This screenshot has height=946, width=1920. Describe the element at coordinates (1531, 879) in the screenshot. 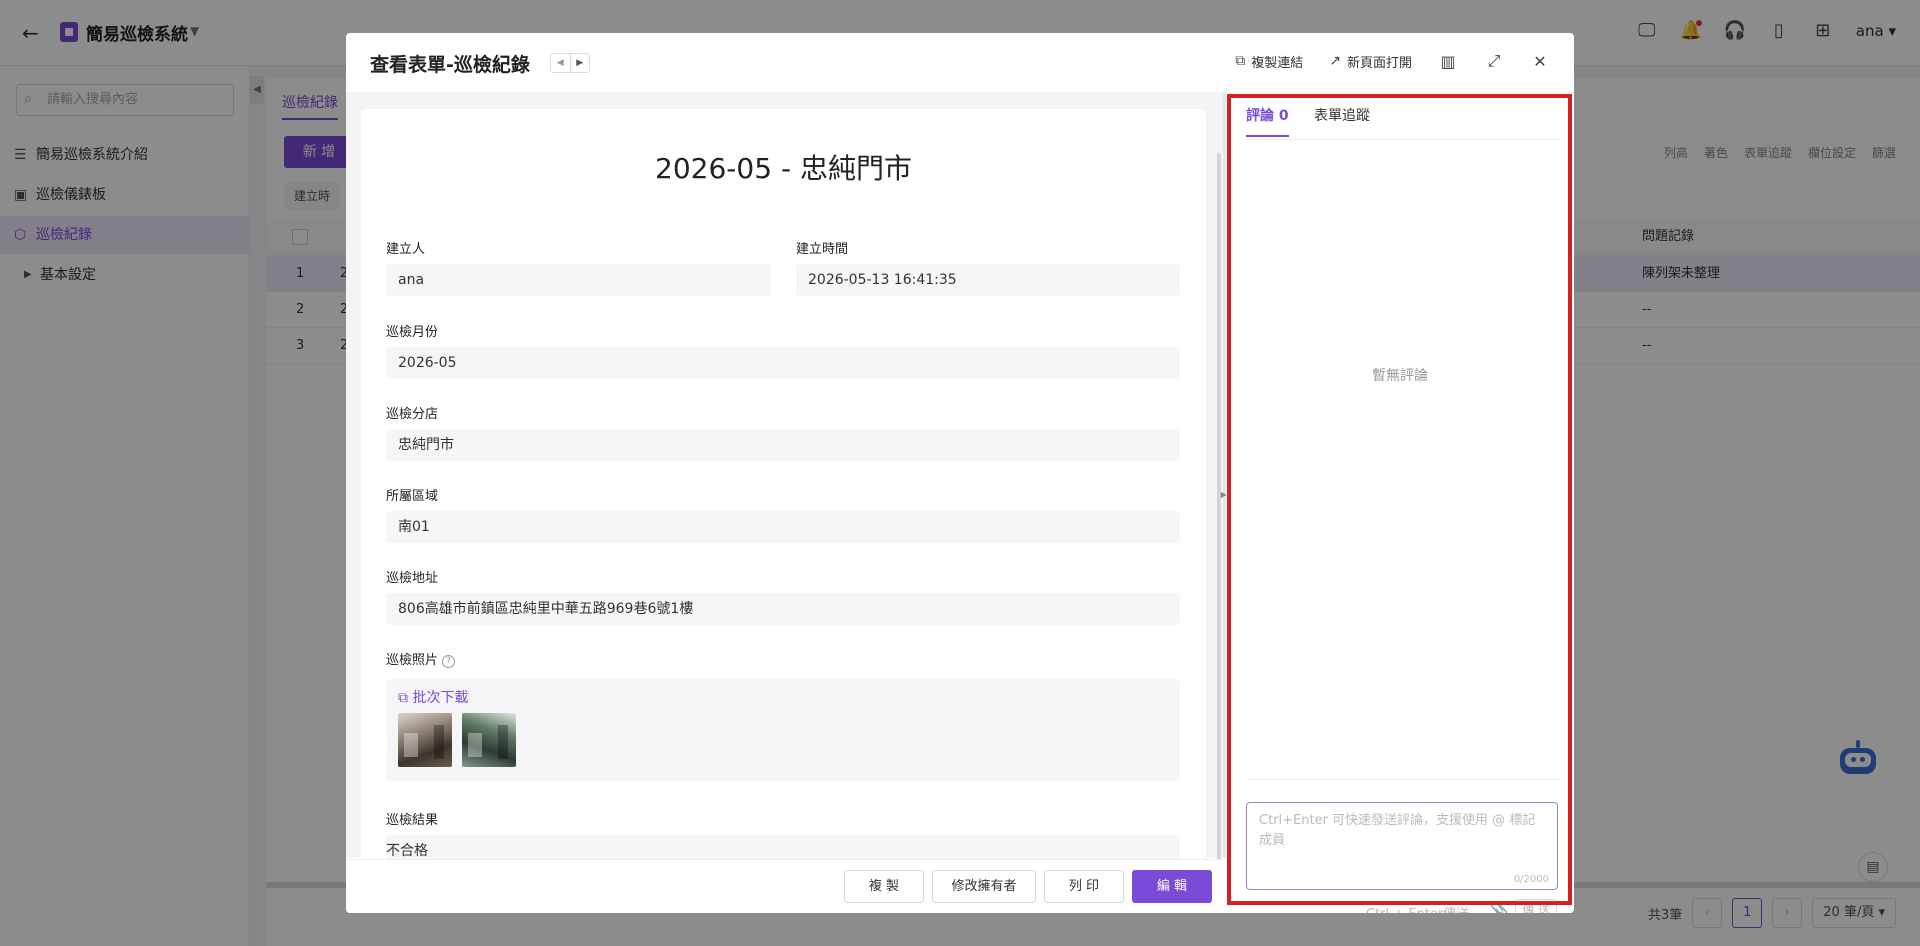

I see `char-counter: 0/2000` at that location.